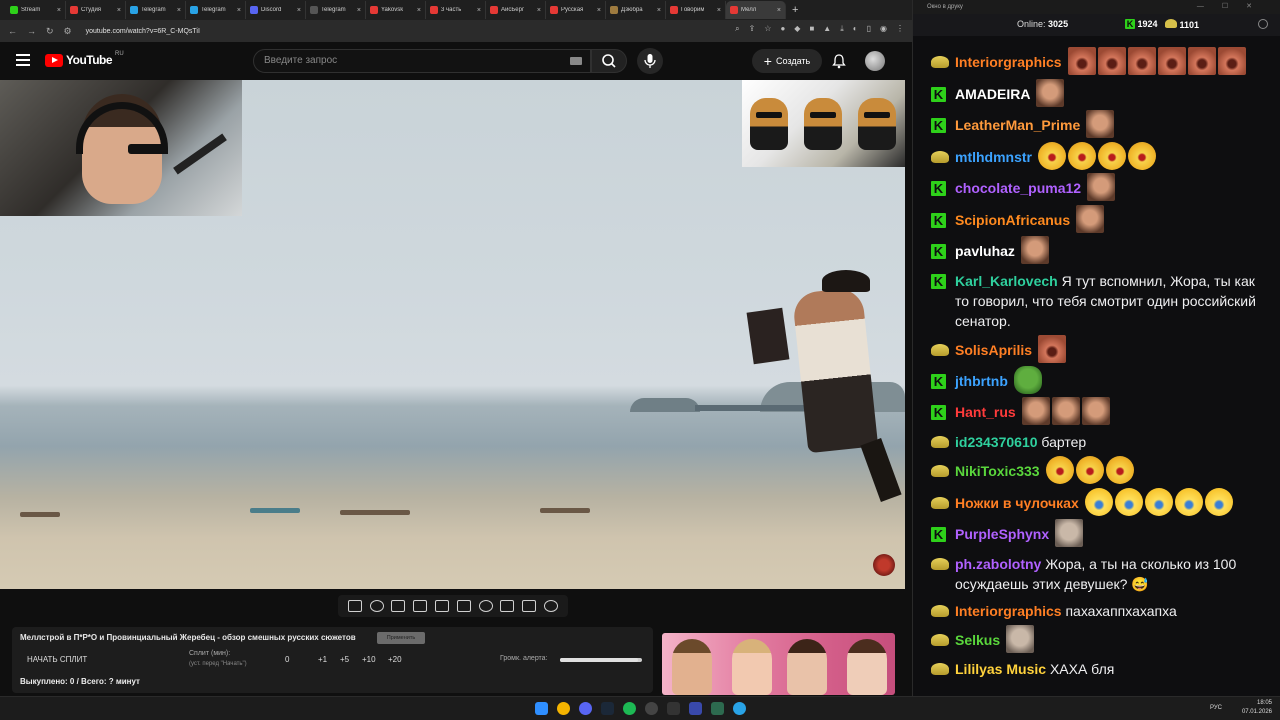  Describe the element at coordinates (1233, 7) in the screenshot. I see `chat-window-controls: —☐✕` at that location.